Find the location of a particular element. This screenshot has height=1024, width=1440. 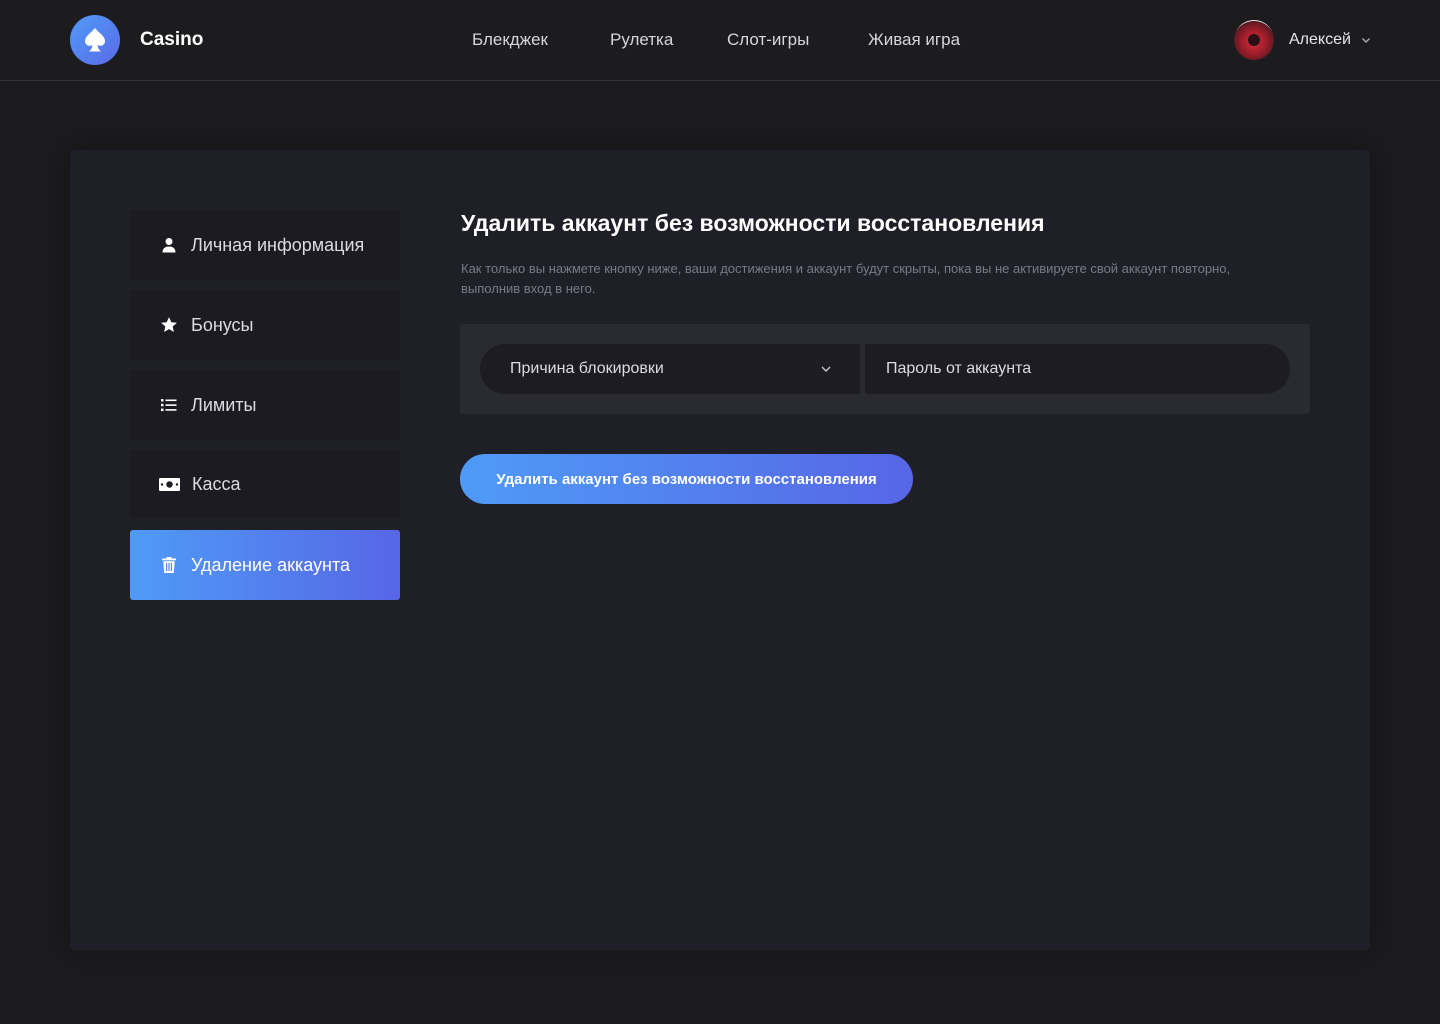

user-menu: Алексей is located at coordinates (1302, 40).